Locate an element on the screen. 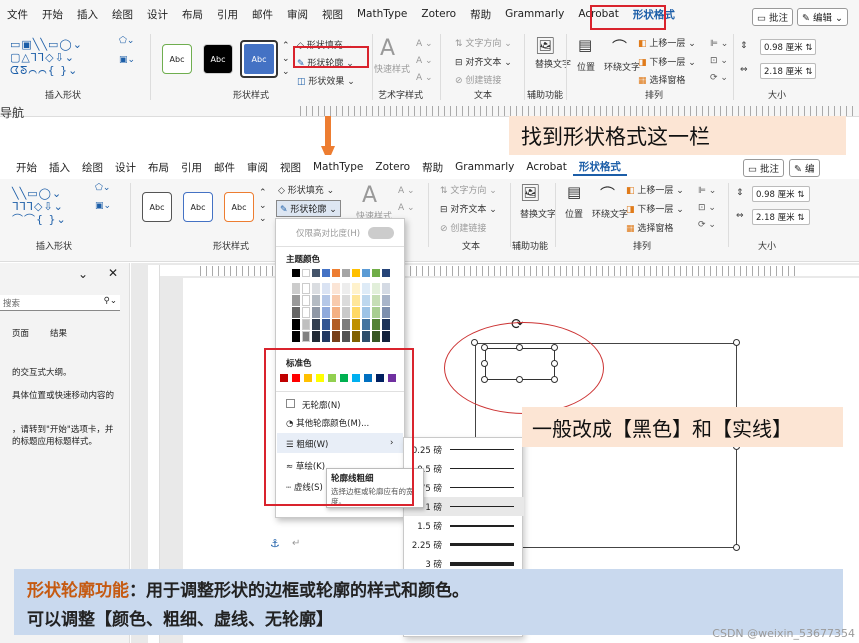 The height and width of the screenshot is (643, 859). text-box-icon-2: ▣⌄ is located at coordinates (103, 206).